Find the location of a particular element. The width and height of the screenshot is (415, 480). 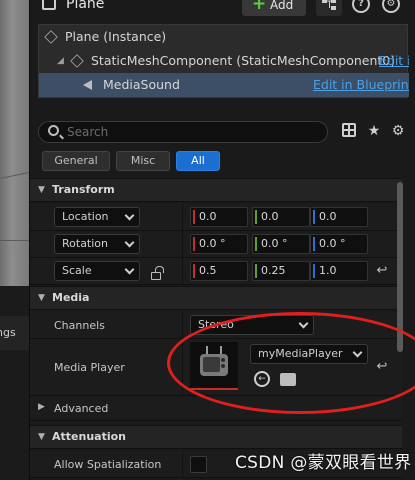

scale-x-field: 0.5 is located at coordinates (219, 271).